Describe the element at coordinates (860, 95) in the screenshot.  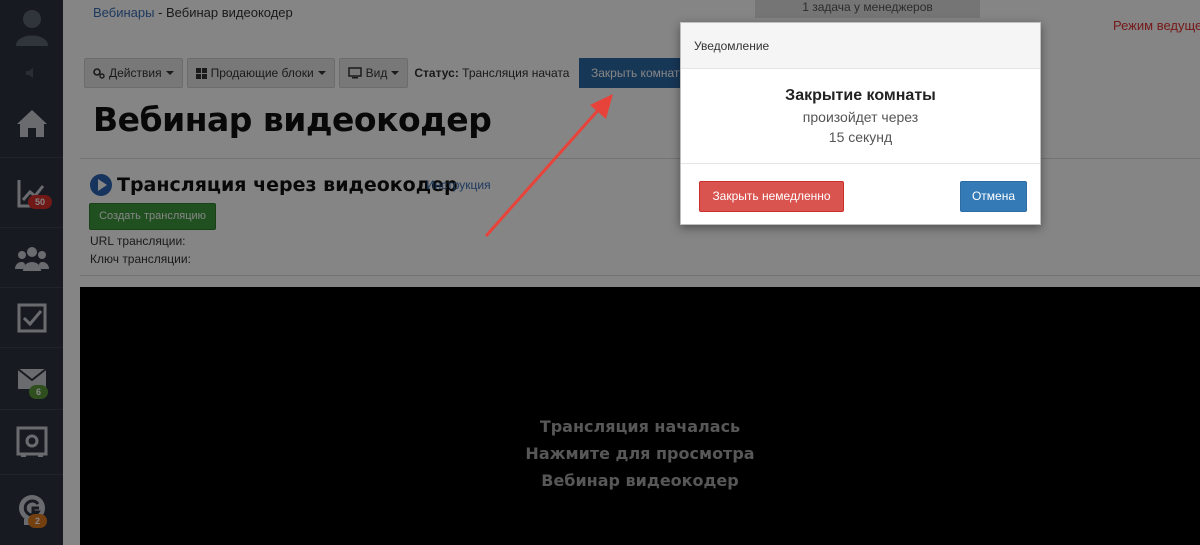
I see `modal-title: Закрытие комнаты` at that location.